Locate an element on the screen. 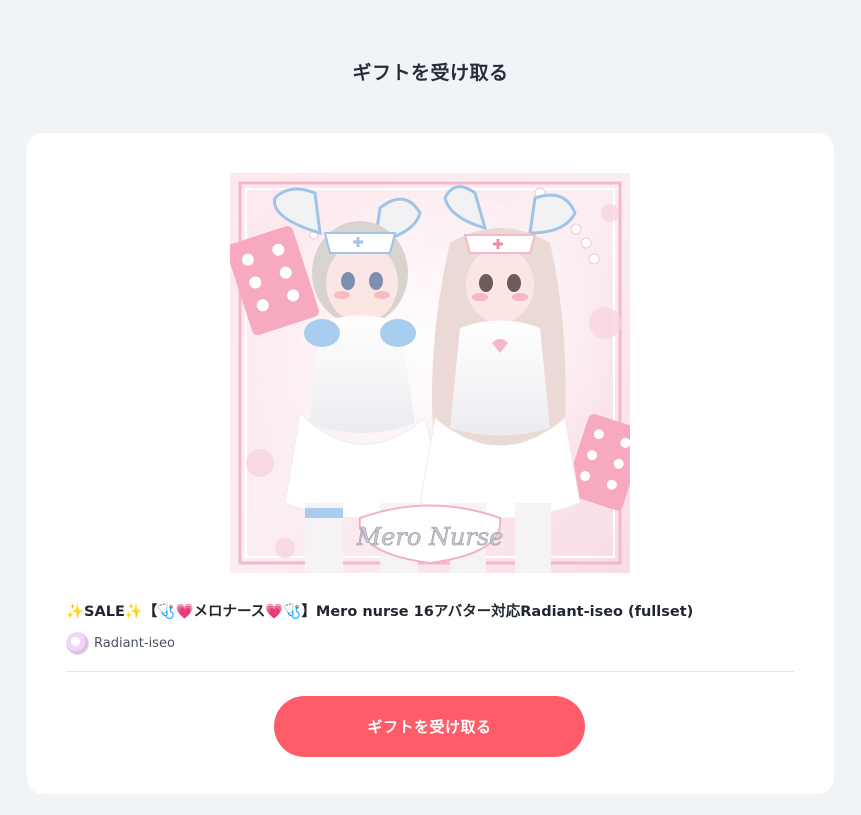 The height and width of the screenshot is (815, 861). shop-link: Radiant-iseo is located at coordinates (120, 643).